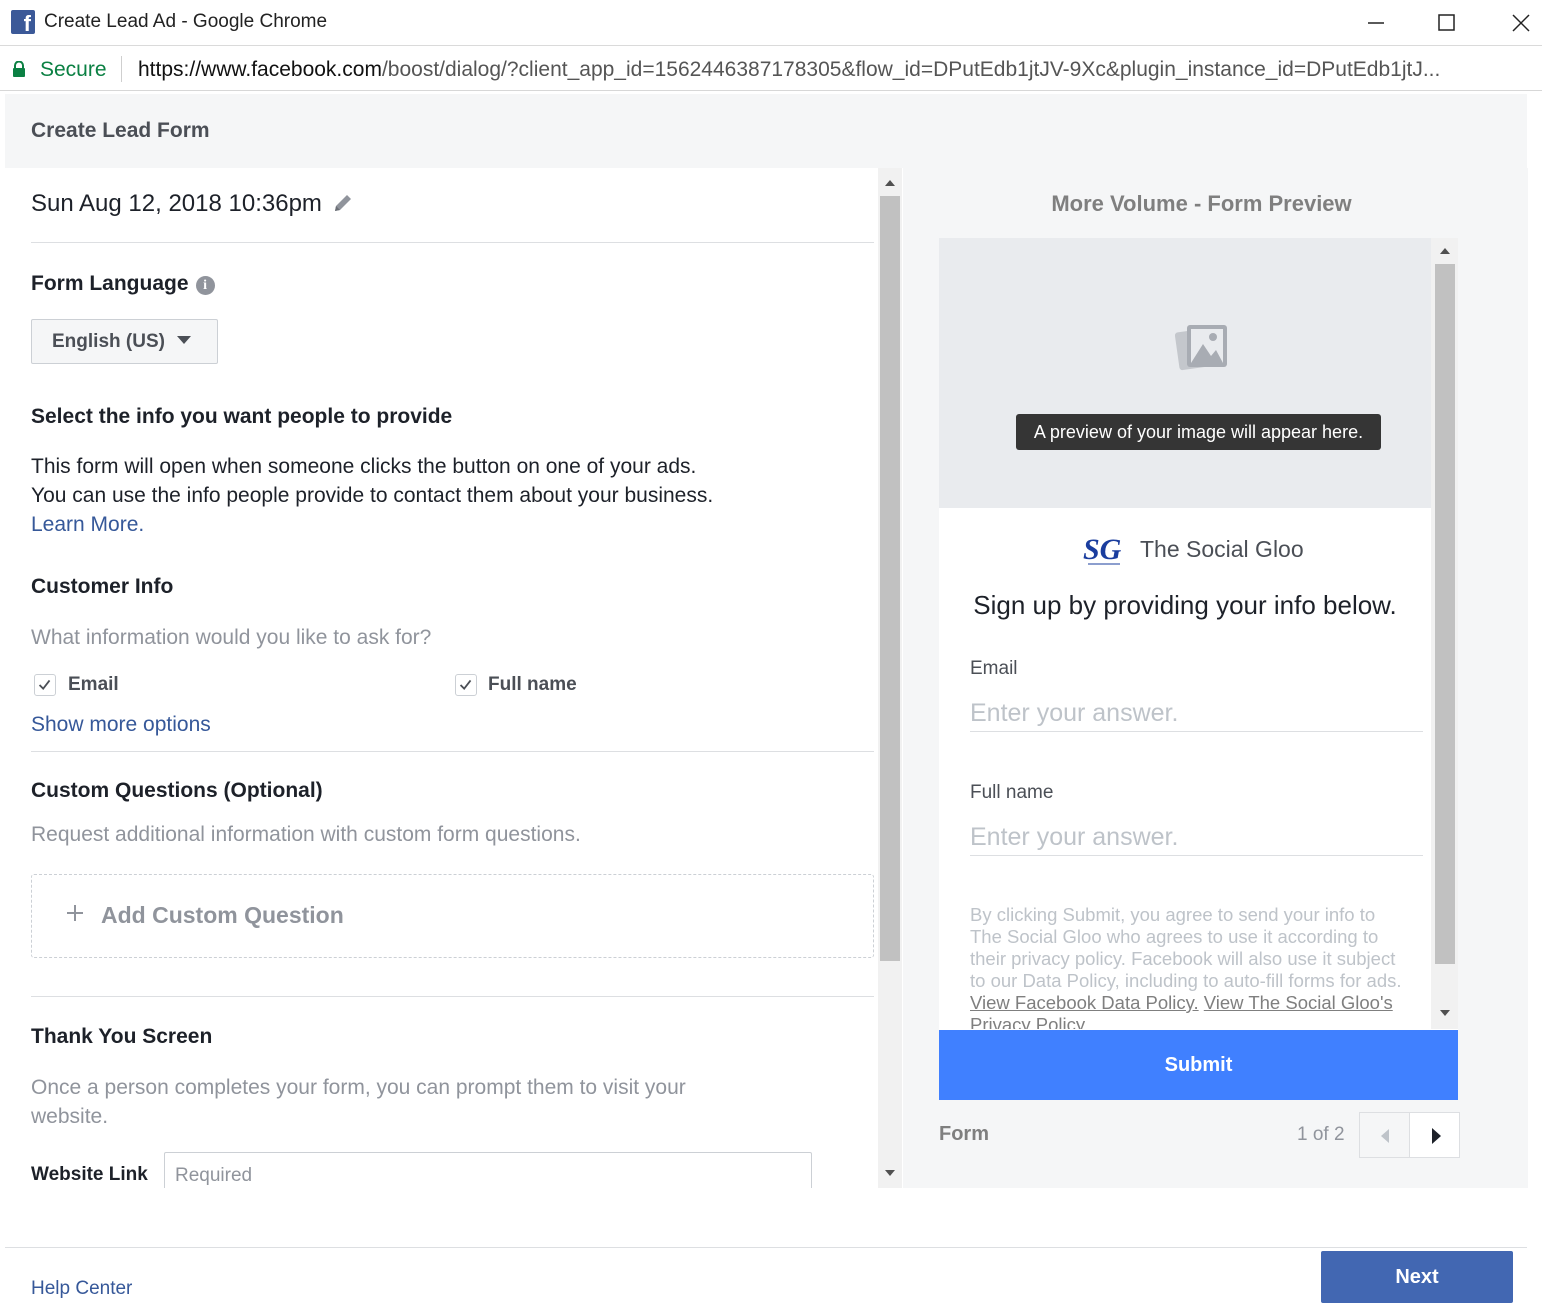  I want to click on full-name-checkbox-label: Full name, so click(532, 684).